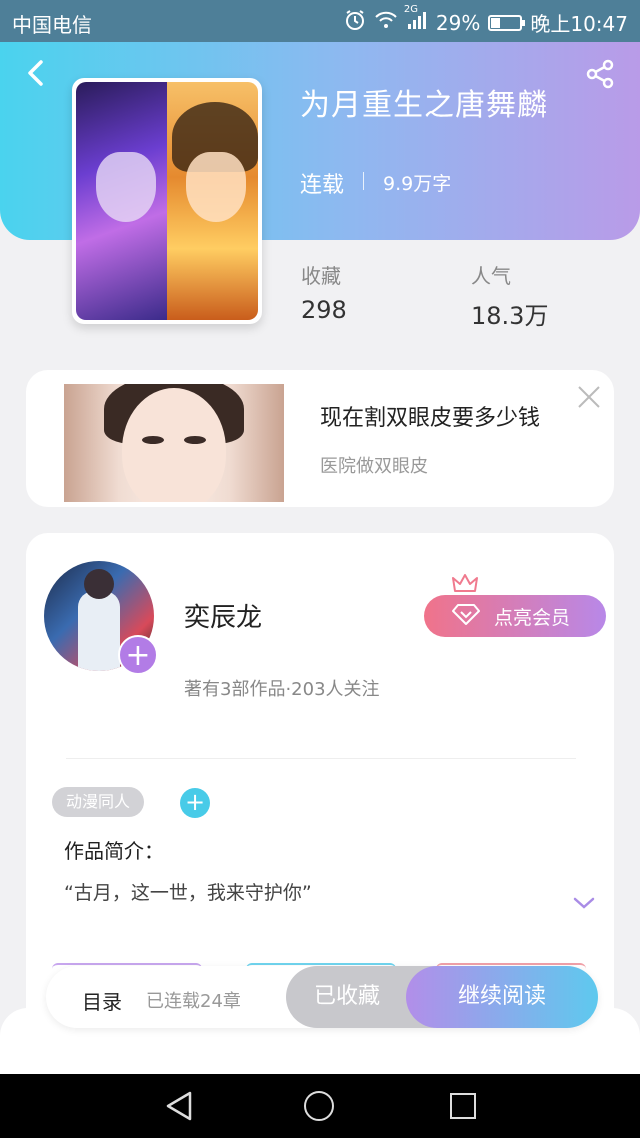 Image resolution: width=640 pixels, height=1138 pixels. Describe the element at coordinates (463, 1106) in the screenshot. I see `nav-recent-icon` at that location.